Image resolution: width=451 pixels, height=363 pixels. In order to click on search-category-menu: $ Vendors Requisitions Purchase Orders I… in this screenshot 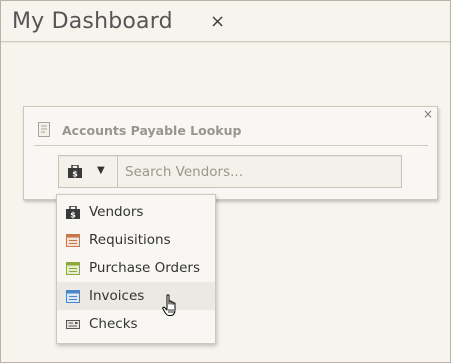, I will do `click(136, 269)`.